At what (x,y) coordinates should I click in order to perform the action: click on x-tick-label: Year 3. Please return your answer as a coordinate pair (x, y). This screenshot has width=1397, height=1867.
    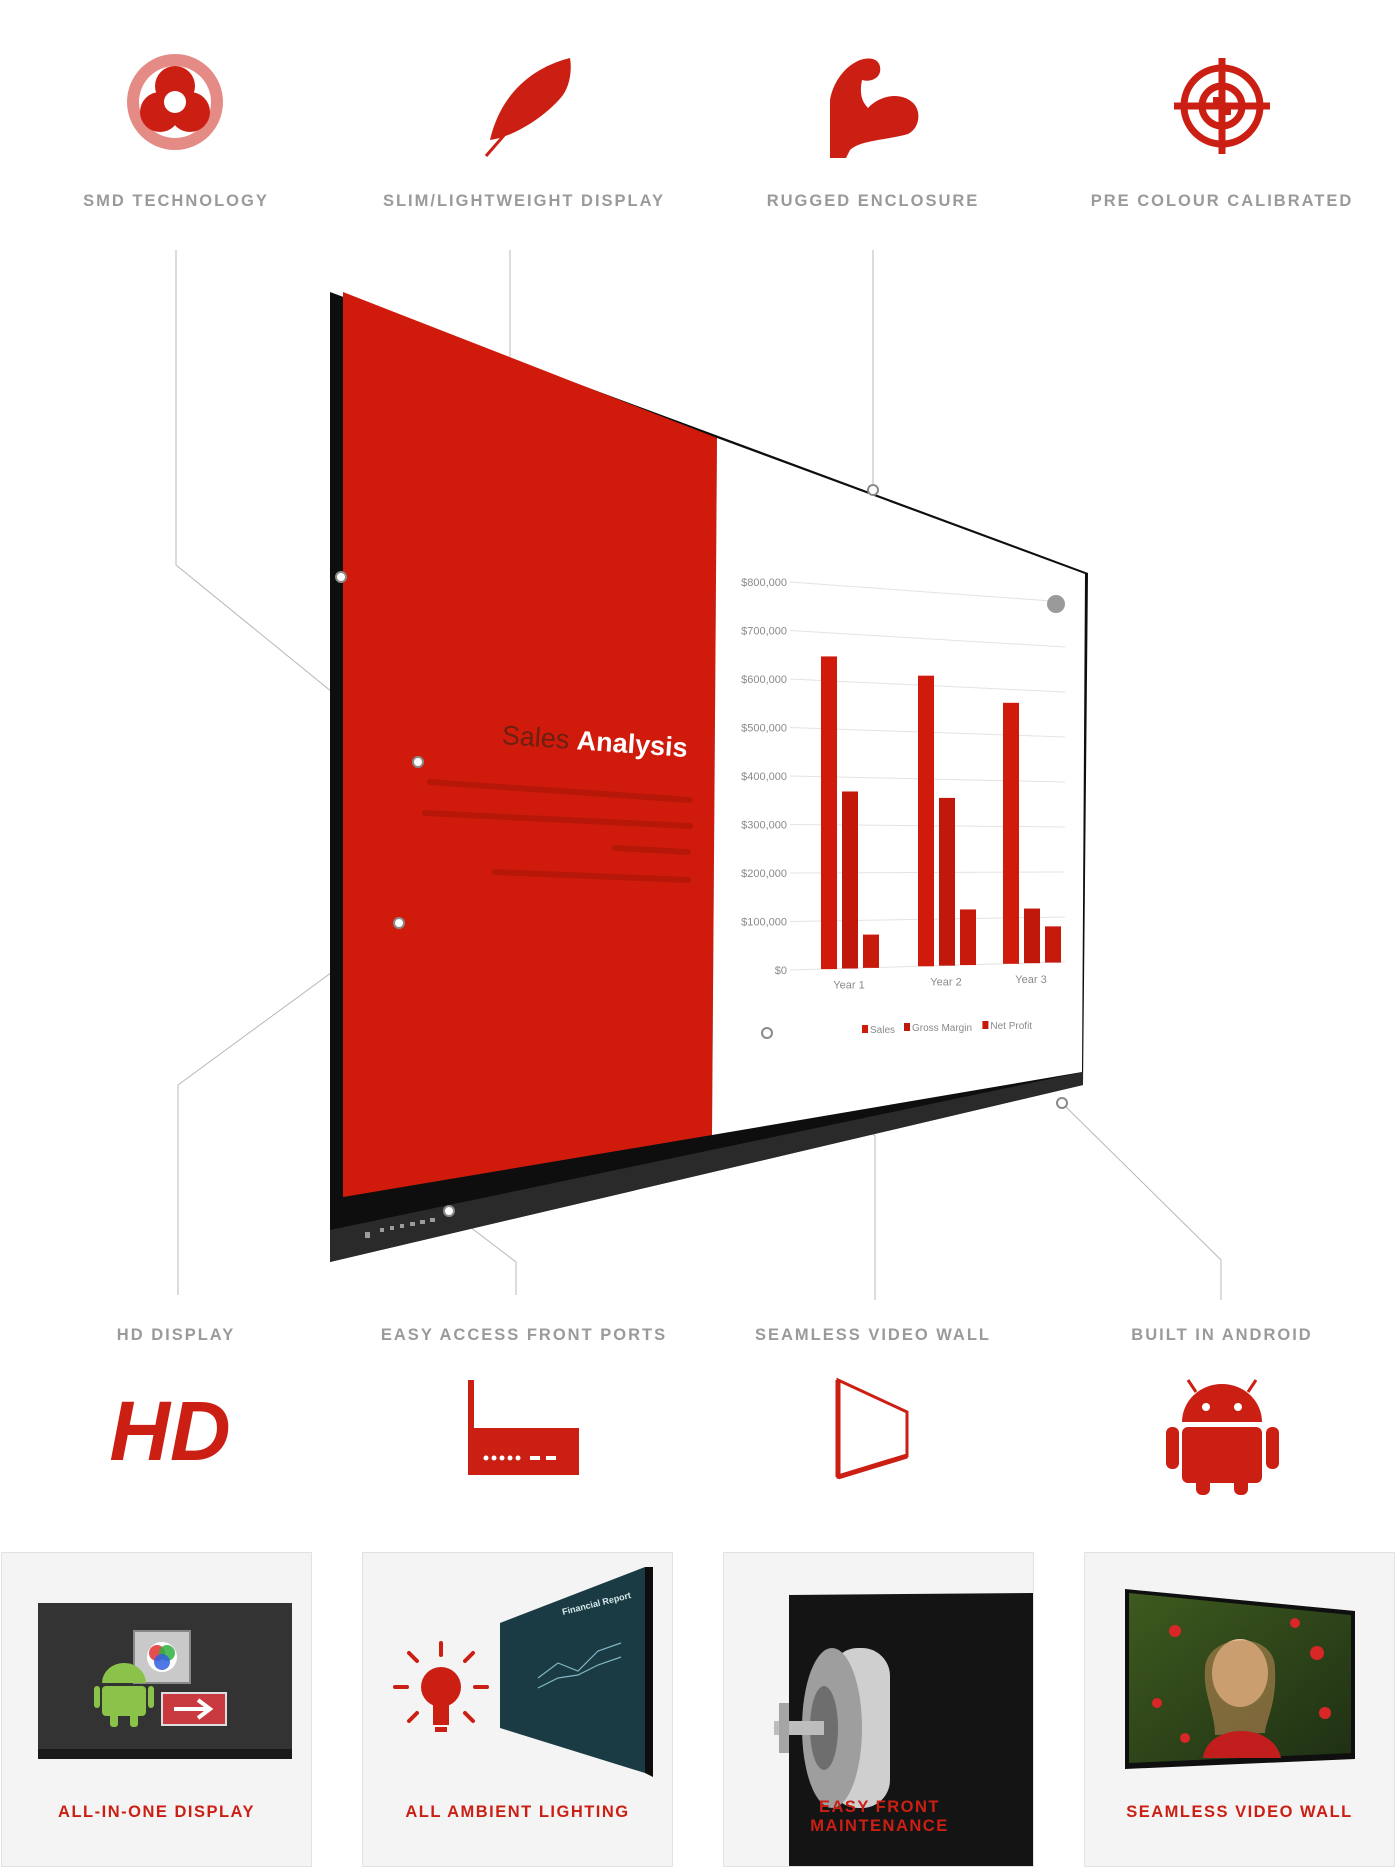
    Looking at the image, I should click on (1030, 980).